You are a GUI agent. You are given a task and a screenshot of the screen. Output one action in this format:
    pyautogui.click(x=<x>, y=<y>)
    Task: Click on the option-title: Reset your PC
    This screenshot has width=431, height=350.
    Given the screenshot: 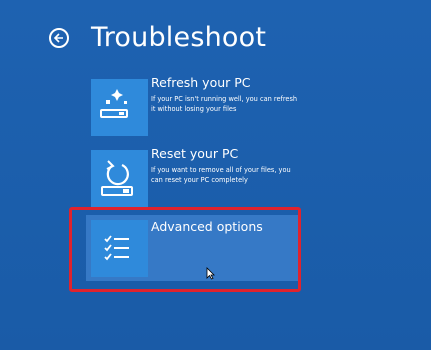 What is the action you would take?
    pyautogui.click(x=195, y=153)
    